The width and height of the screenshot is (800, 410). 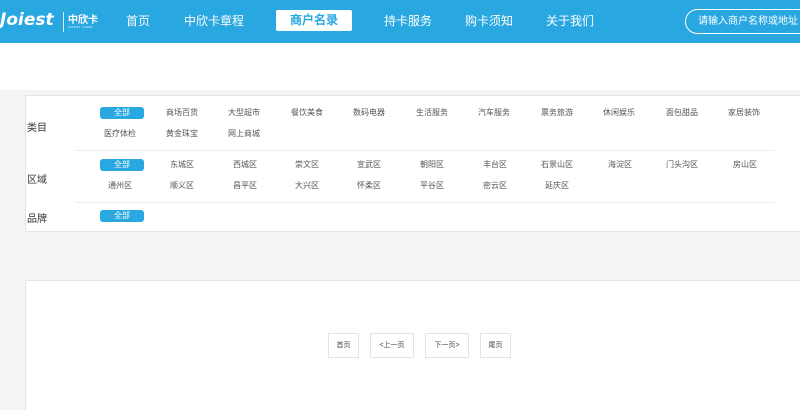 What do you see at coordinates (214, 21) in the screenshot?
I see `nav-card-charter: 中欣卡章程` at bounding box center [214, 21].